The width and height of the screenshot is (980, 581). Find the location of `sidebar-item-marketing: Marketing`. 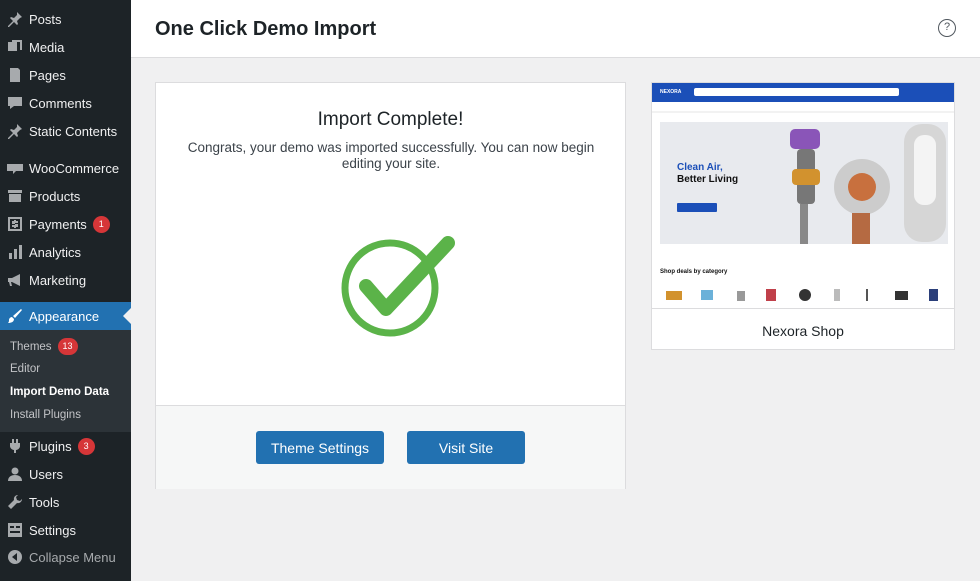

sidebar-item-marketing: Marketing is located at coordinates (65, 280).